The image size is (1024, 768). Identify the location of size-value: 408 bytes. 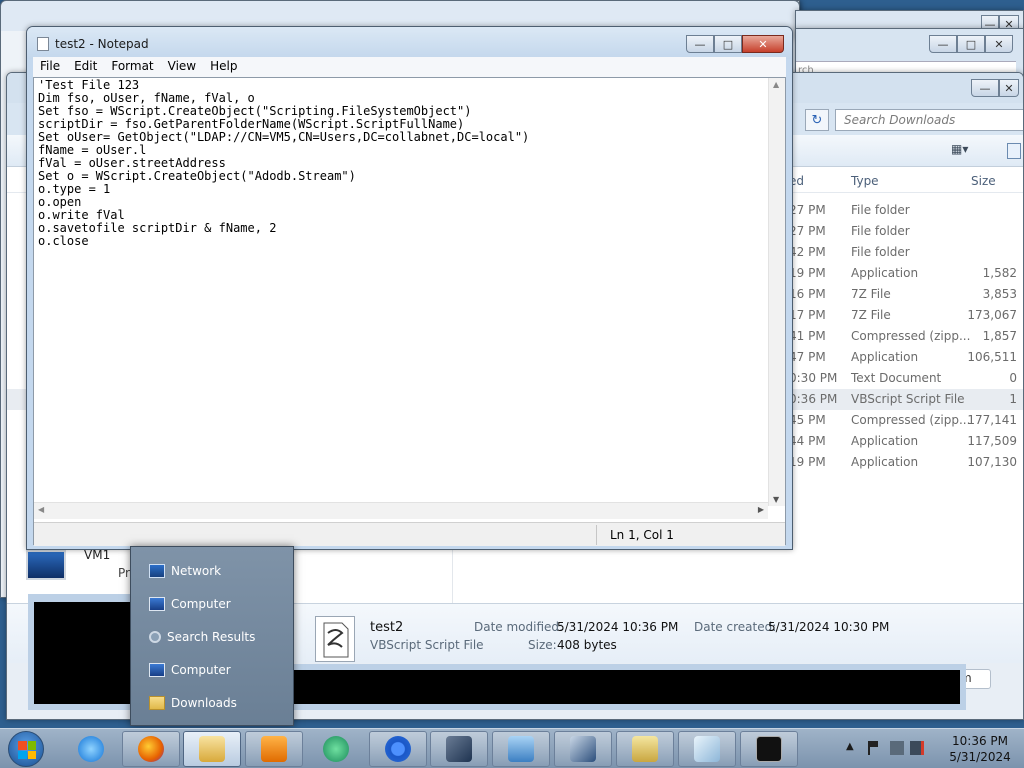
(587, 645).